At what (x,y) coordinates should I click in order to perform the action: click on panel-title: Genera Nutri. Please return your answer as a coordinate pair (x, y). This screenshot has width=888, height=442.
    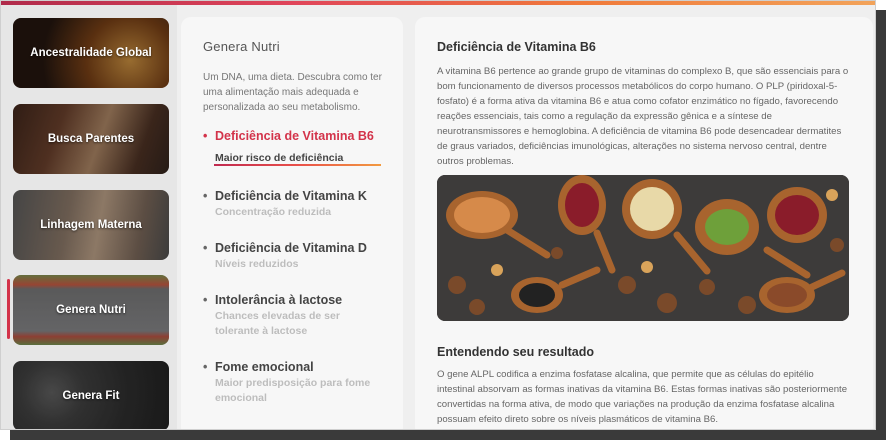
    Looking at the image, I should click on (241, 46).